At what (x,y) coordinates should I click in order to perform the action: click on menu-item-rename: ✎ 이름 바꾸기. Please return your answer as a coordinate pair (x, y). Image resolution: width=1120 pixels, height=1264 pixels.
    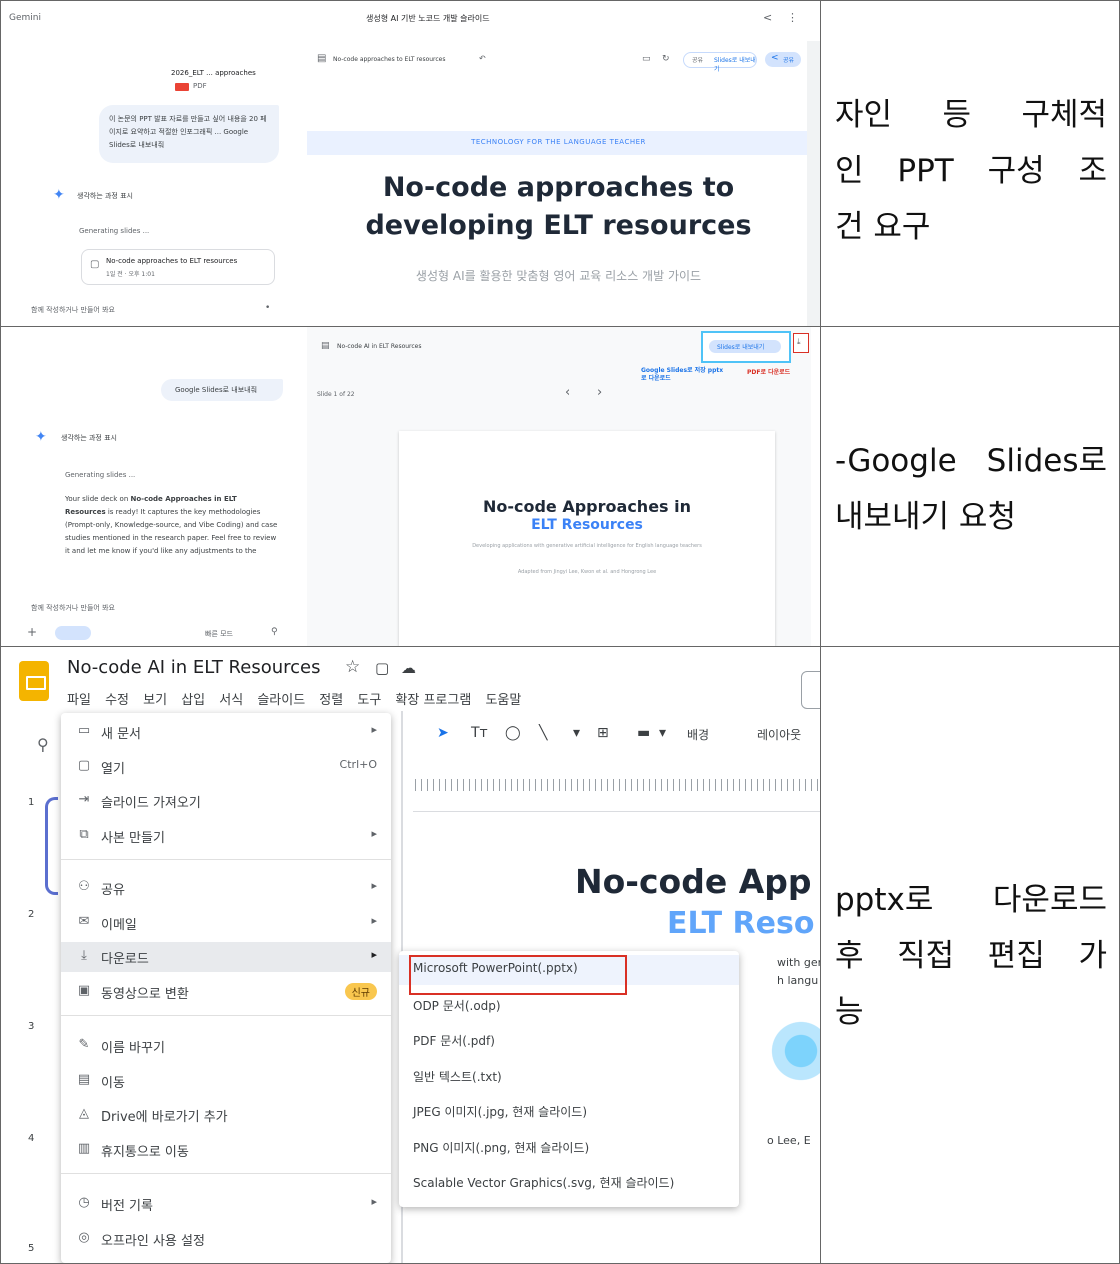
    Looking at the image, I should click on (226, 1046).